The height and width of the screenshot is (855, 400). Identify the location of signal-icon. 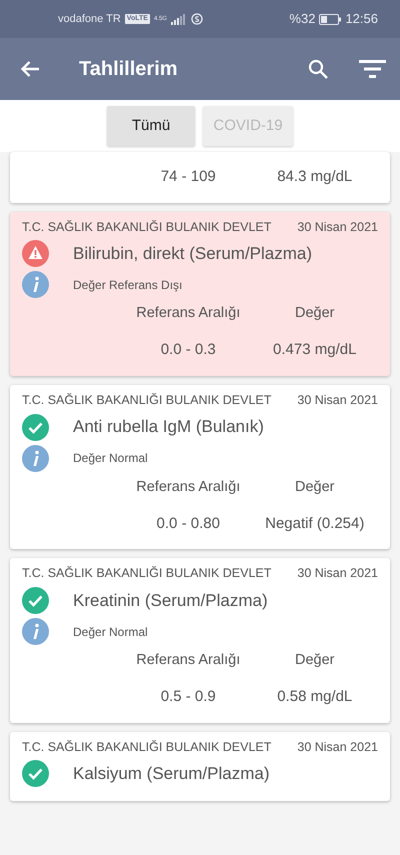
(178, 19).